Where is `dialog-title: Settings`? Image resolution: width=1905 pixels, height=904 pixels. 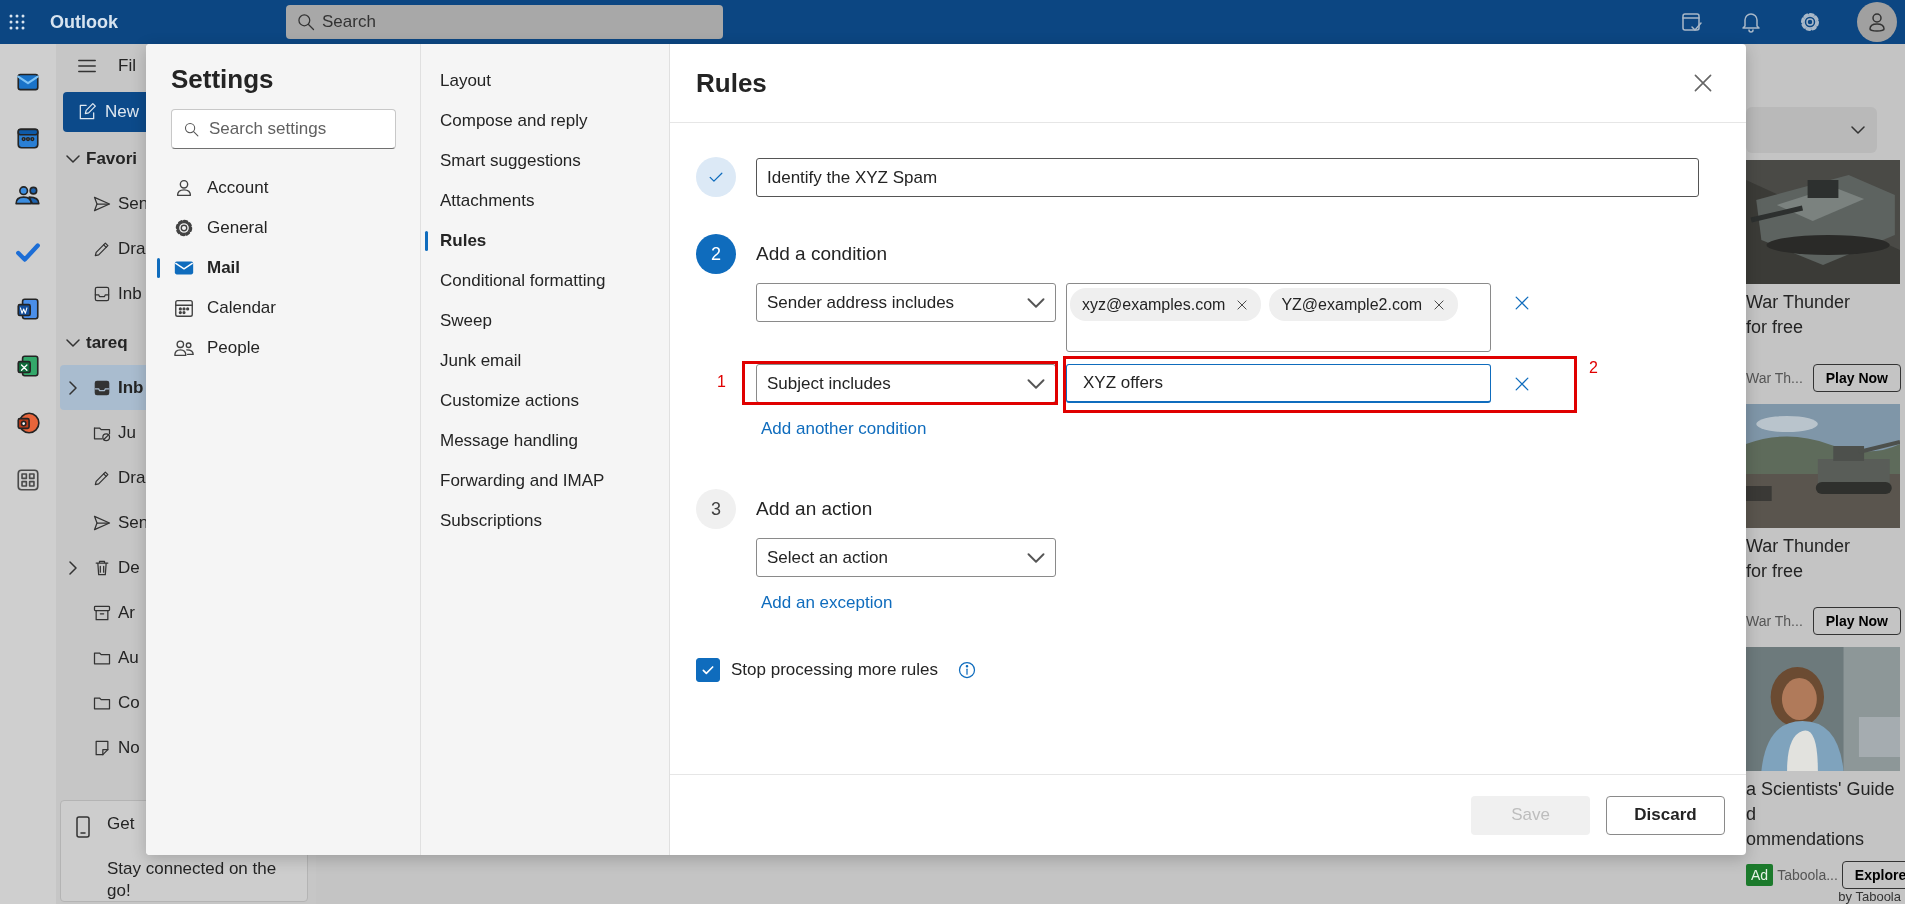
dialog-title: Settings is located at coordinates (223, 79).